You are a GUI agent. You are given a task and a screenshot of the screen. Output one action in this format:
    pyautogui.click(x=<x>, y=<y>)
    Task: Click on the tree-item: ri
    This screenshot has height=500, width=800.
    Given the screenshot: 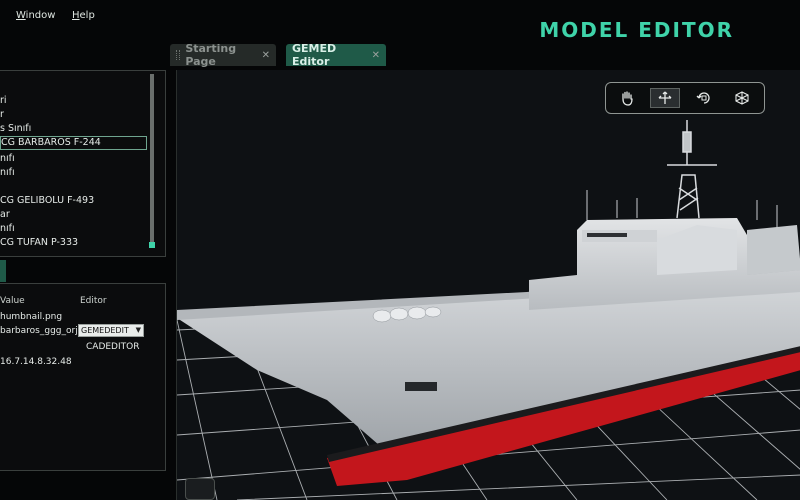 What is the action you would take?
    pyautogui.click(x=3, y=100)
    